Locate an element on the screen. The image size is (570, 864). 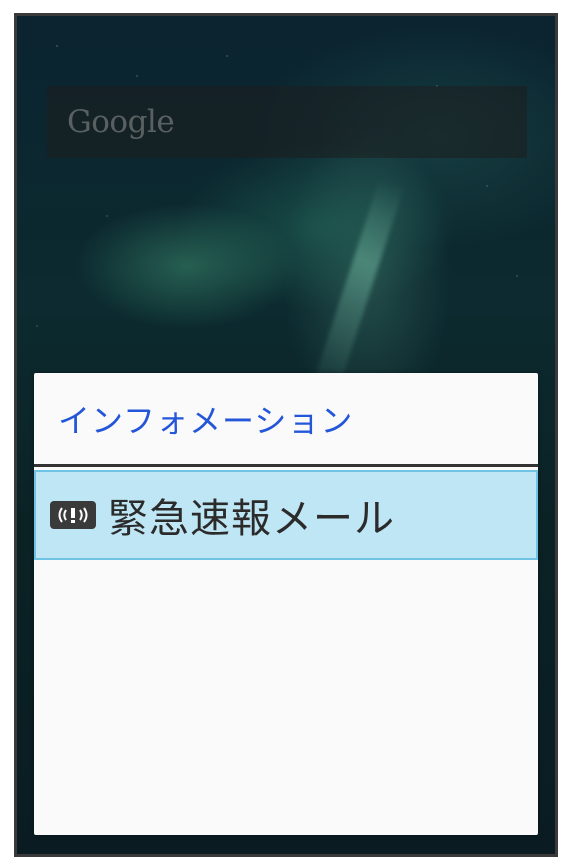
list-item-label: 緊急速報メール is located at coordinates (251, 519).